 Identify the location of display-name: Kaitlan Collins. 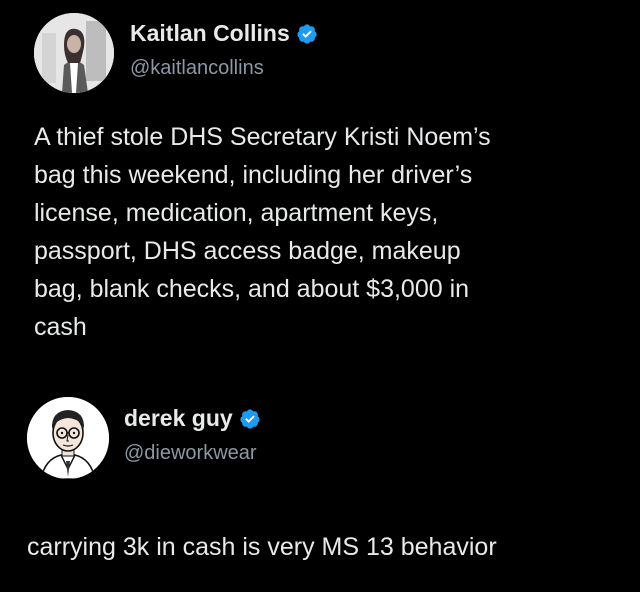
(210, 33).